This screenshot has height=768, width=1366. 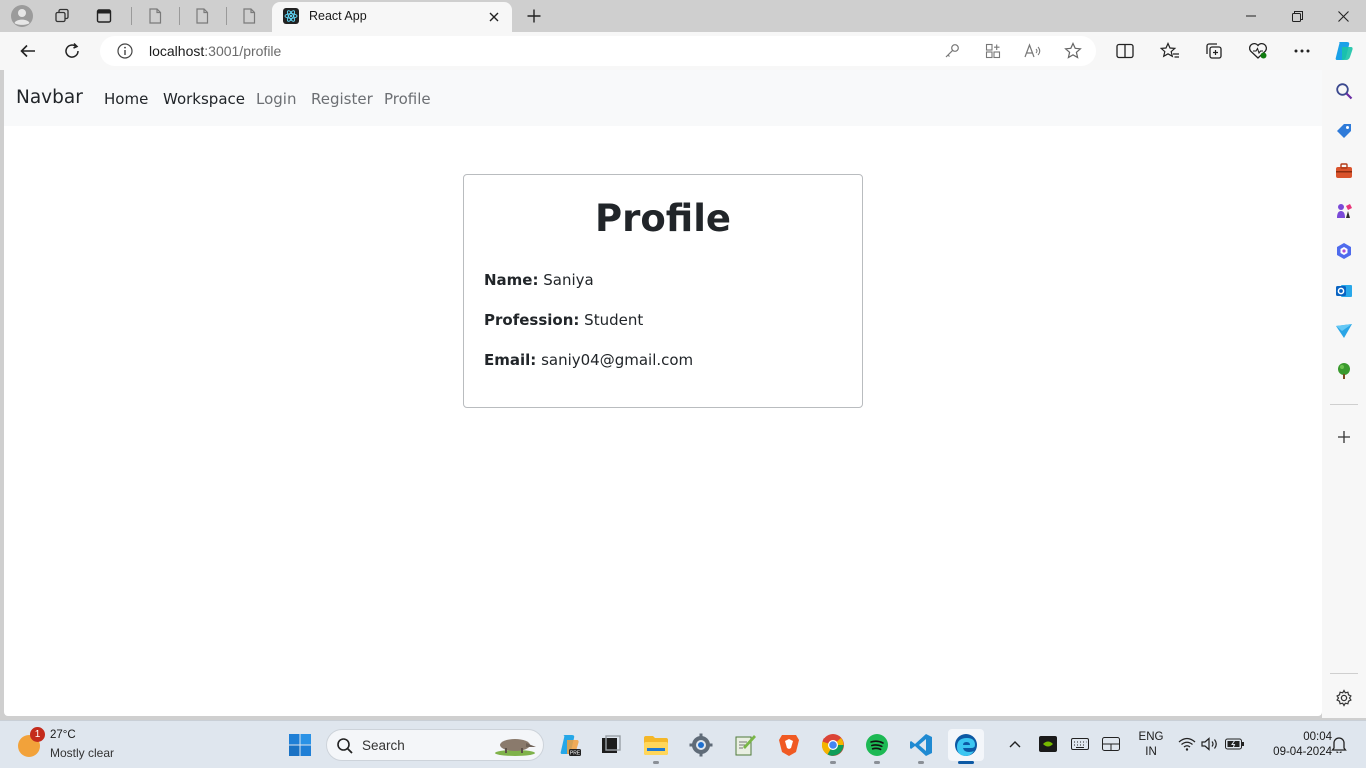 What do you see at coordinates (1302, 752) in the screenshot?
I see `clock-date: 09-04-2024` at bounding box center [1302, 752].